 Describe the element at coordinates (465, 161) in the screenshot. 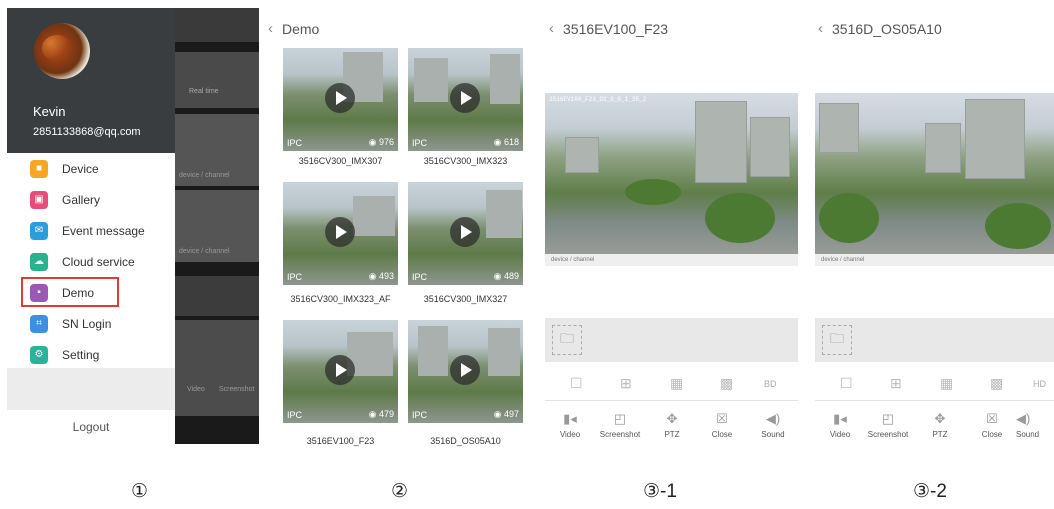

I see `demo-name: 3516CV300_IMX323` at that location.